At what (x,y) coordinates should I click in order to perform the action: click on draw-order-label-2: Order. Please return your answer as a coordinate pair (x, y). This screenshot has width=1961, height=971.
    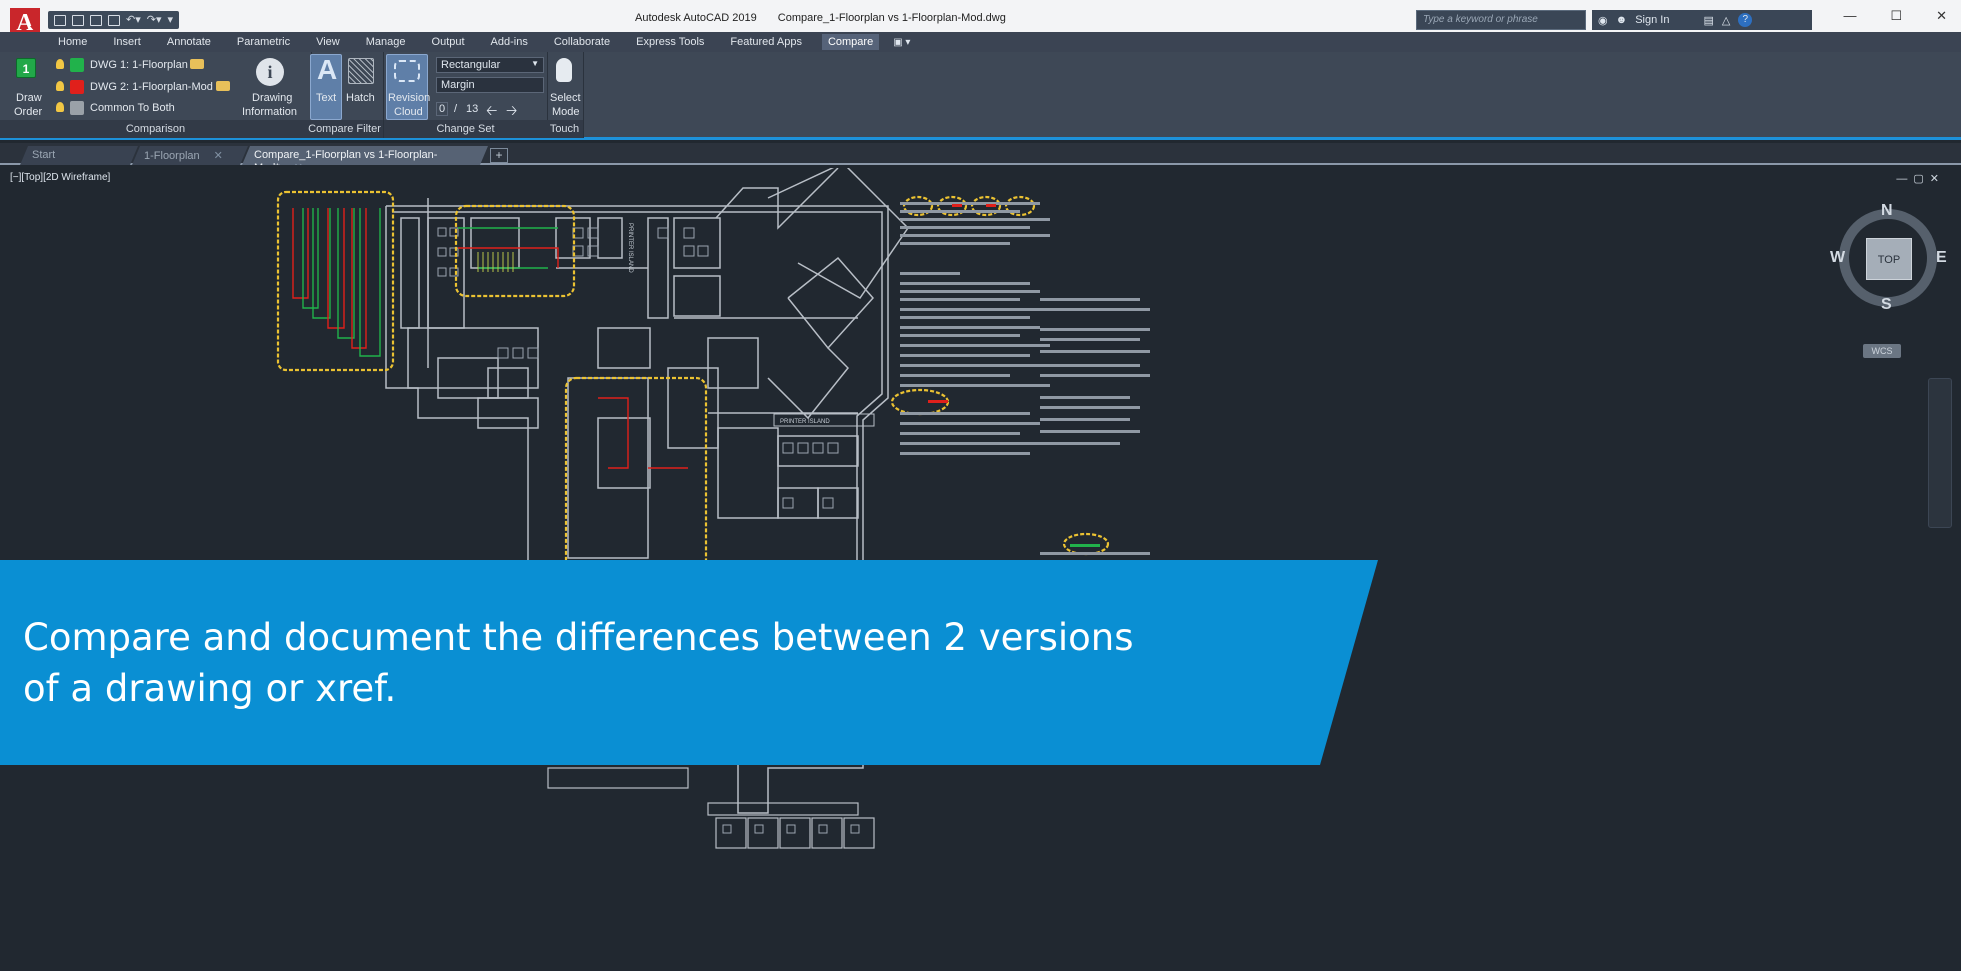
    Looking at the image, I should click on (28, 112).